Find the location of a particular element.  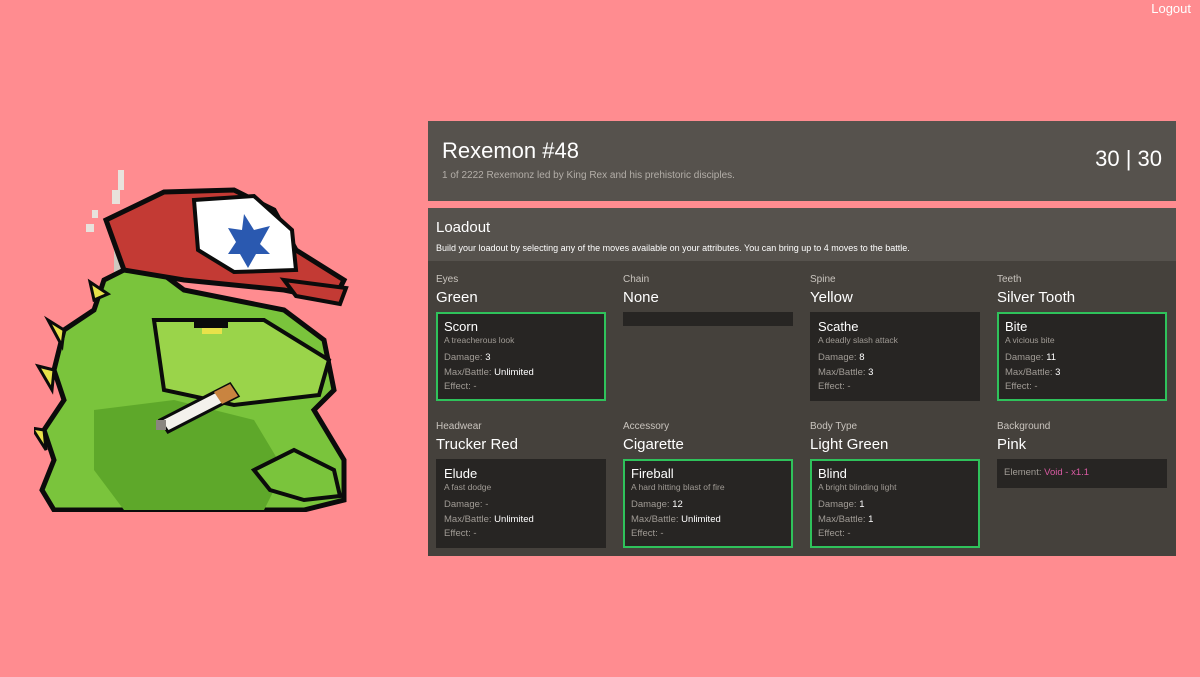

move-max-battle: Max/Battle: 1 is located at coordinates (846, 519).